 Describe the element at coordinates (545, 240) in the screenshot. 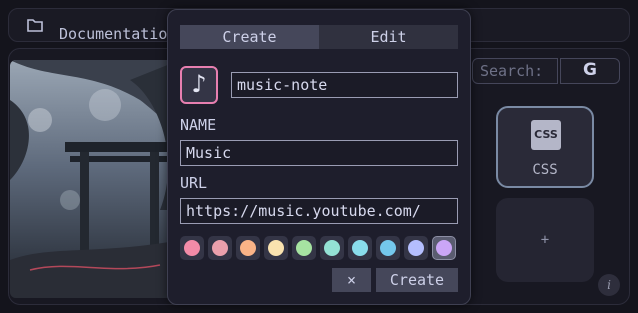

I see `add-bookmark-button: +` at that location.